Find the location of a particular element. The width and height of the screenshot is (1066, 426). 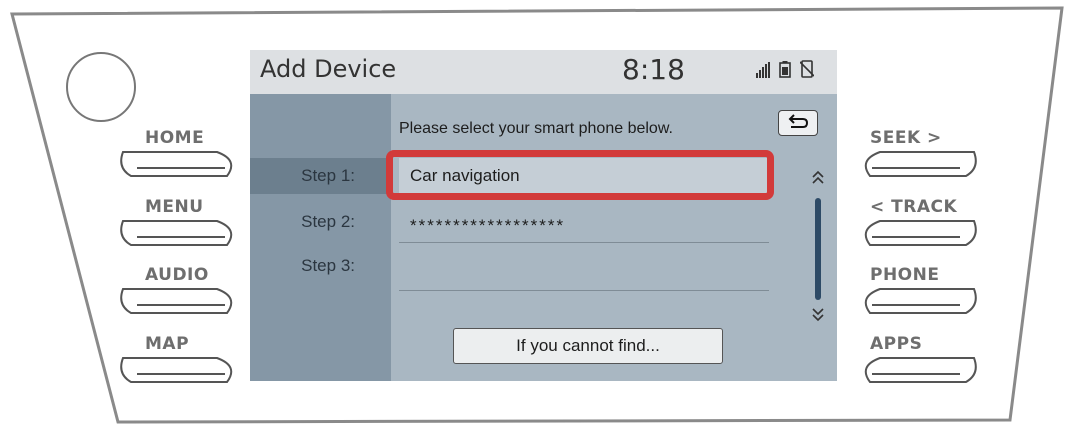

step-2-label: Step 2: is located at coordinates (328, 221).